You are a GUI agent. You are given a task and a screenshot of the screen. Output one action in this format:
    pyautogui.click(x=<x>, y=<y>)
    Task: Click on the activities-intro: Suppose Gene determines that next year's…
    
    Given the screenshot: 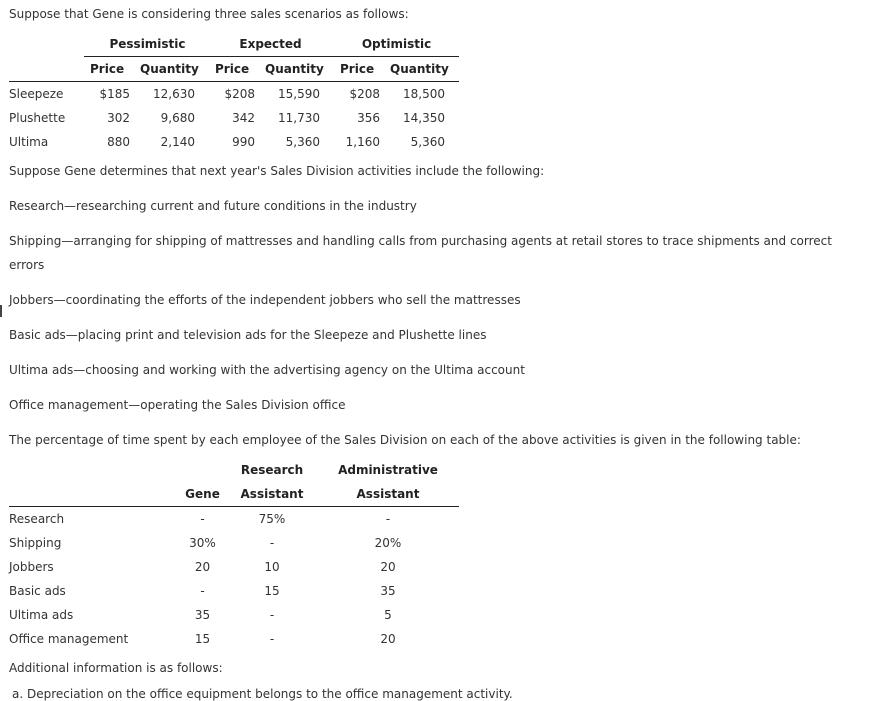 What is the action you would take?
    pyautogui.click(x=277, y=171)
    